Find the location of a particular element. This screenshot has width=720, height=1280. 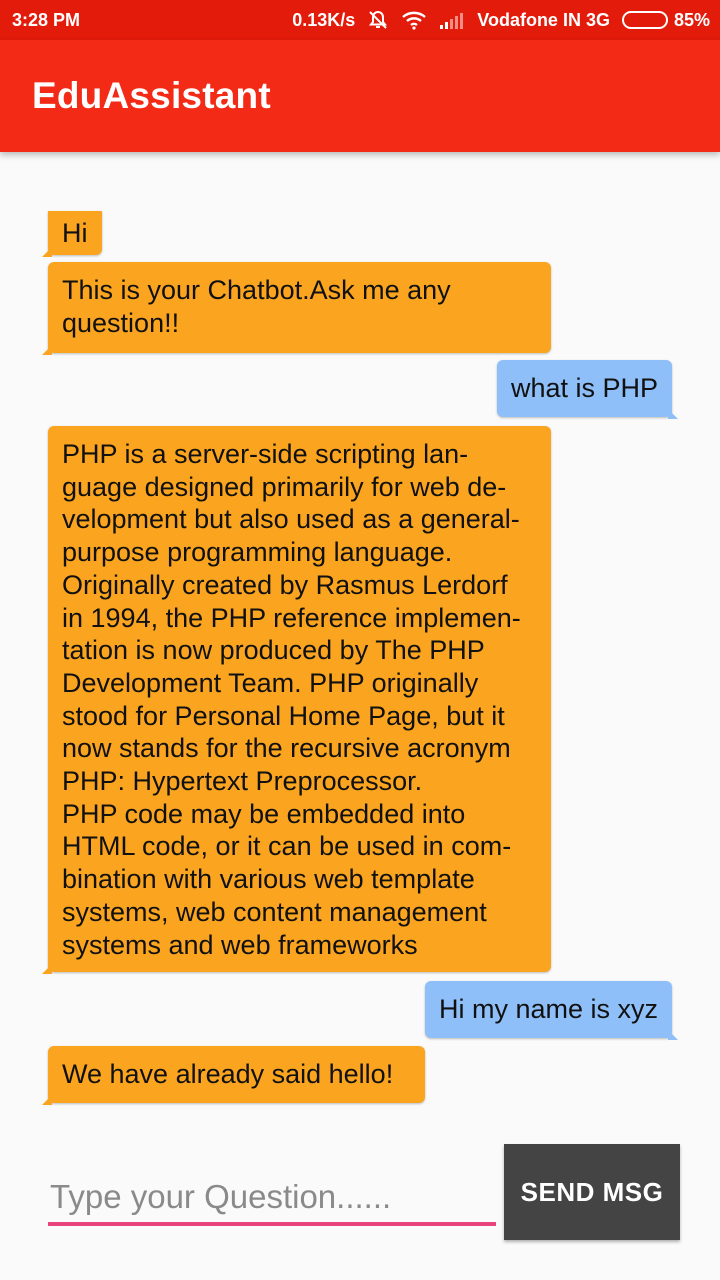

message-line: Hi is located at coordinates (75, 233).